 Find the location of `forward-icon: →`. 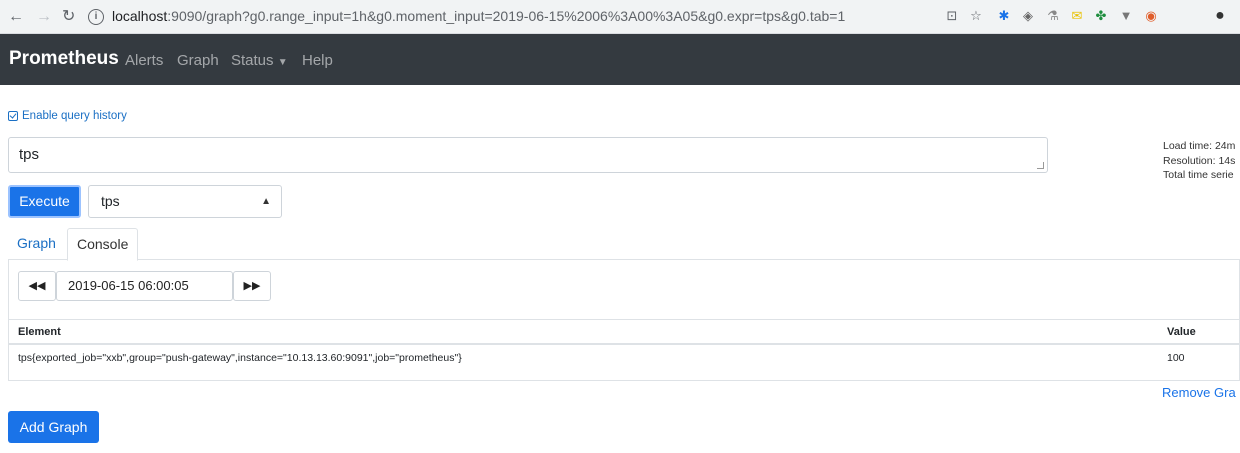

forward-icon: → is located at coordinates (44, 17).